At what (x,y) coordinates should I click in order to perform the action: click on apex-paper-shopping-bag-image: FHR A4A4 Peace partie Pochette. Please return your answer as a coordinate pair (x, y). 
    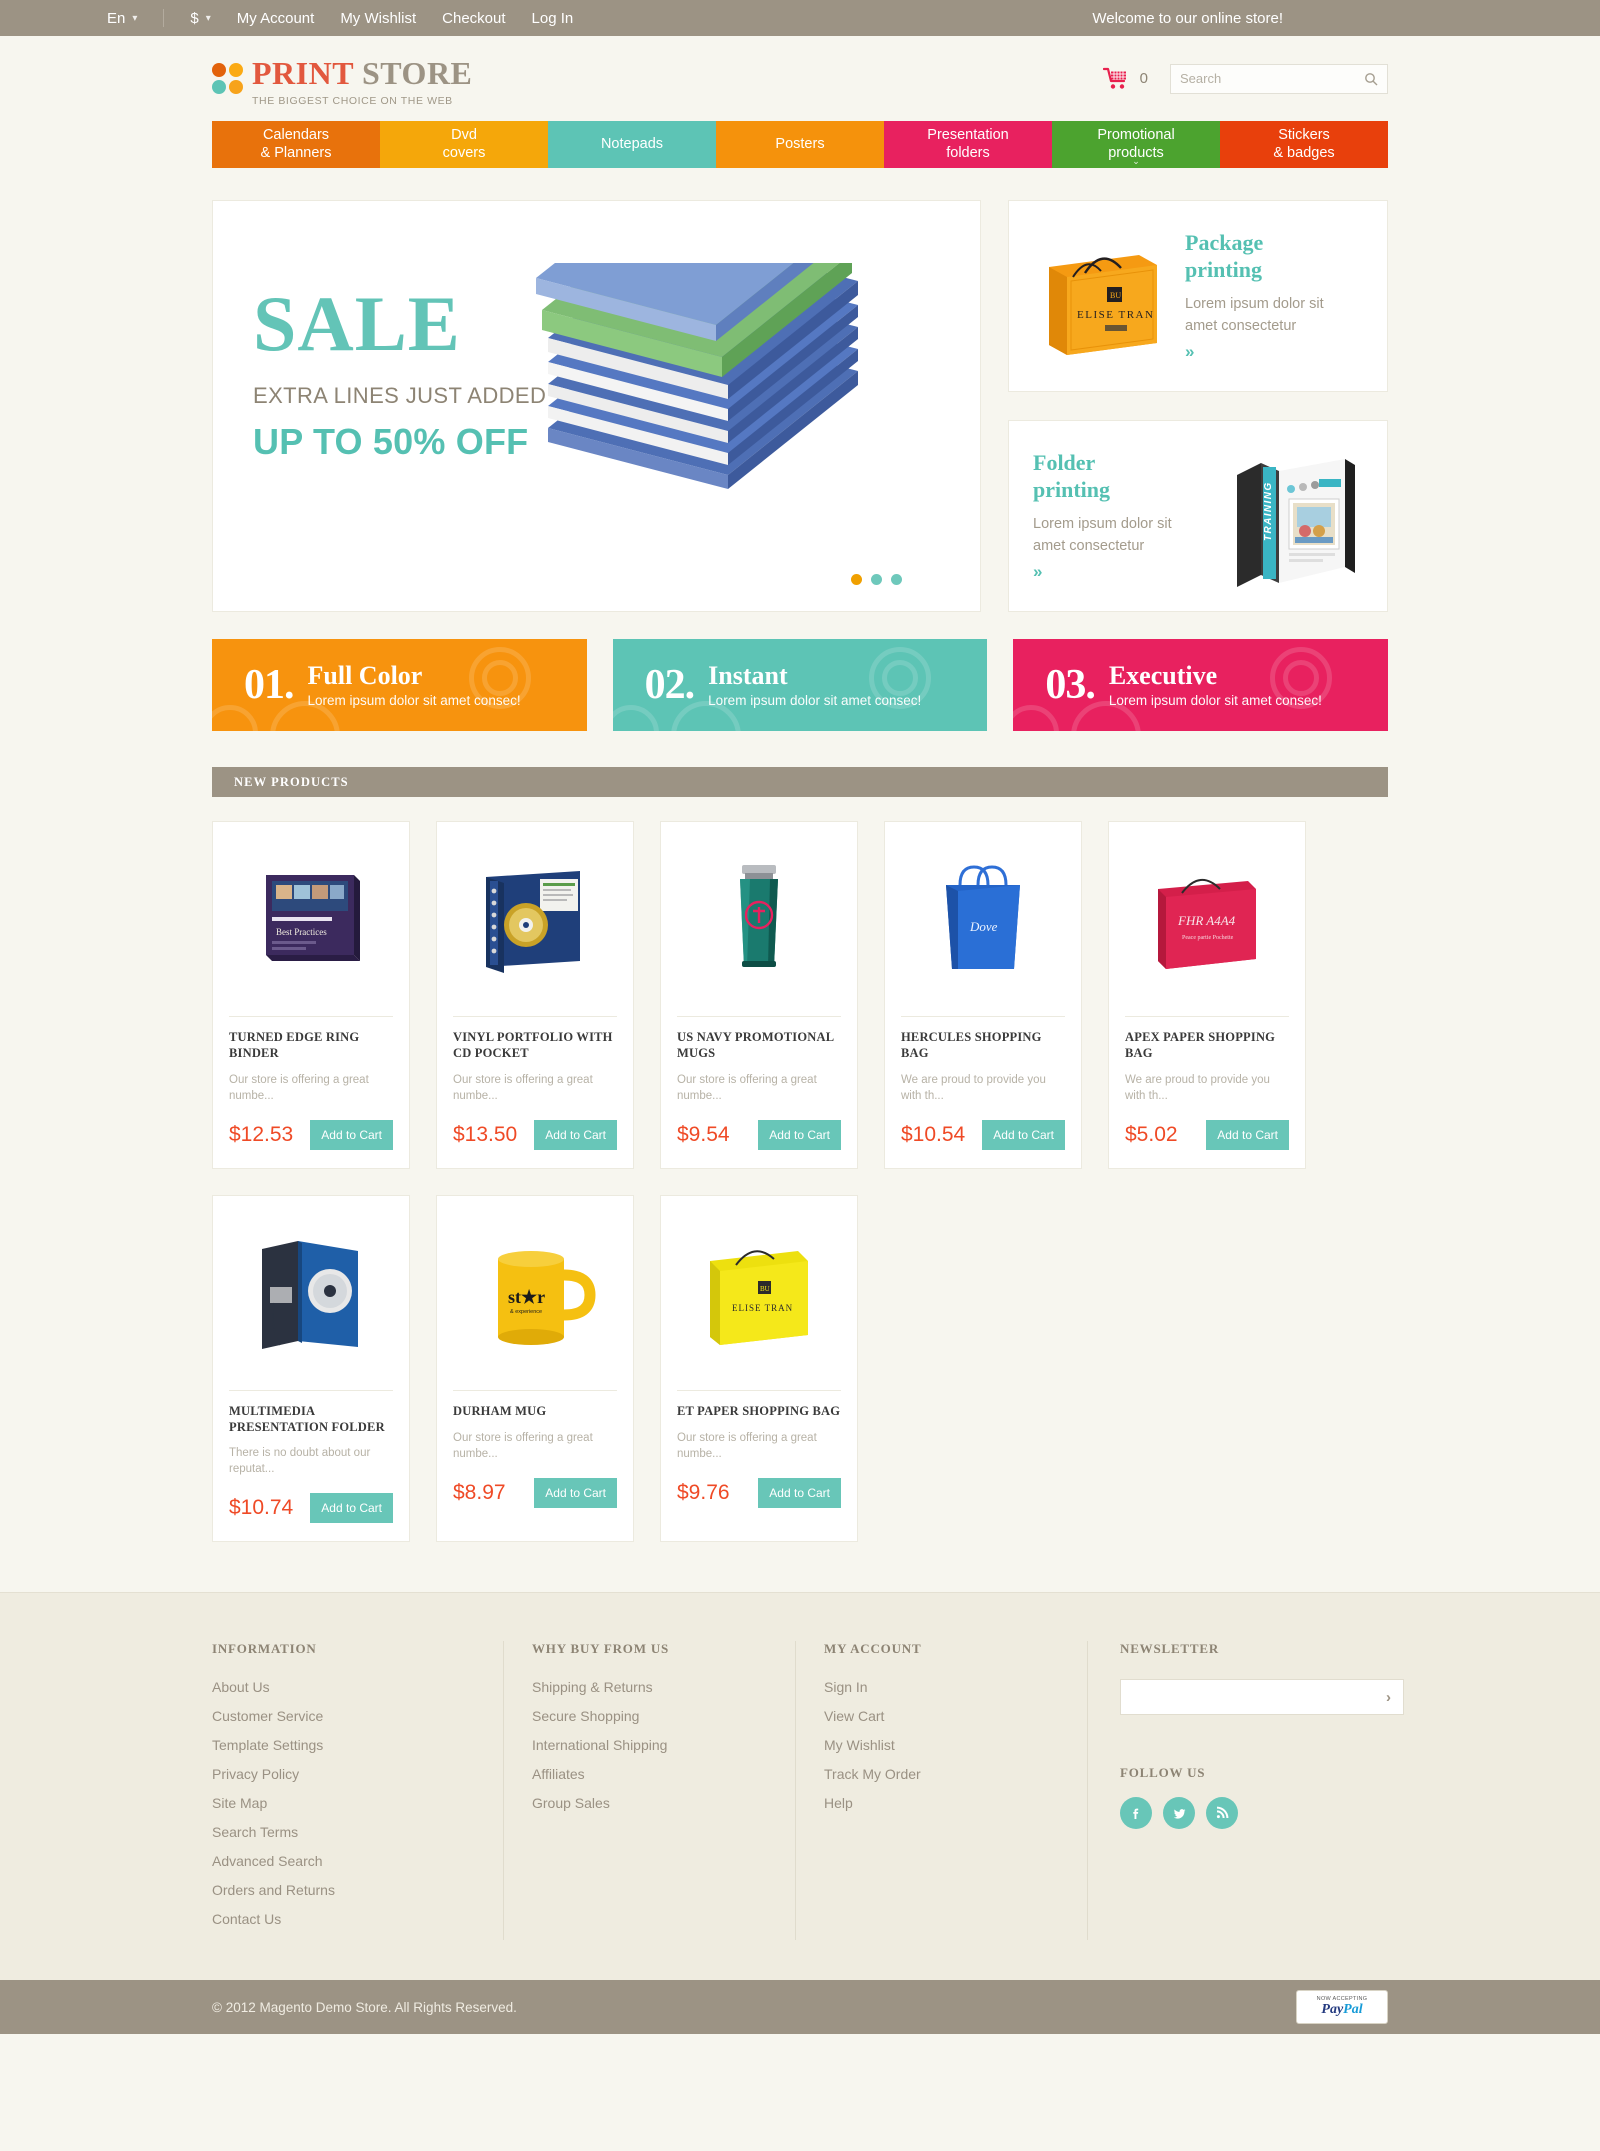
    Looking at the image, I should click on (1207, 921).